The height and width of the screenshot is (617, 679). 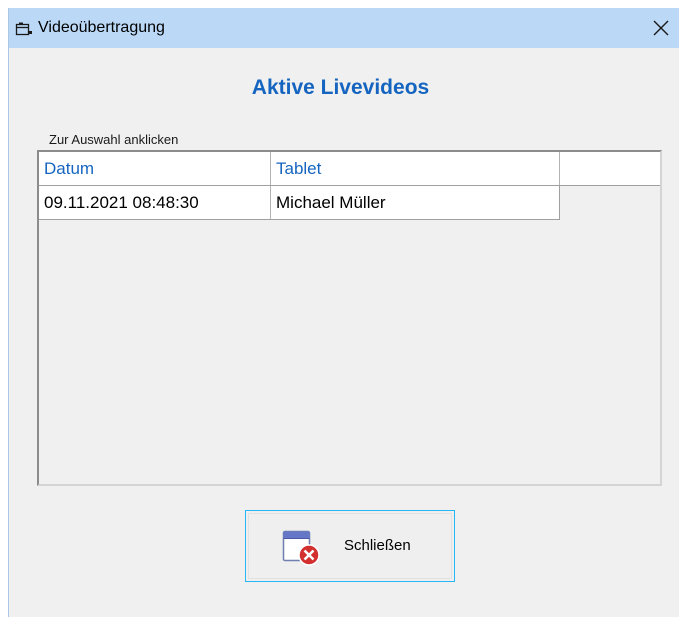 What do you see at coordinates (344, 28) in the screenshot?
I see `title-bar: Videoübertragung` at bounding box center [344, 28].